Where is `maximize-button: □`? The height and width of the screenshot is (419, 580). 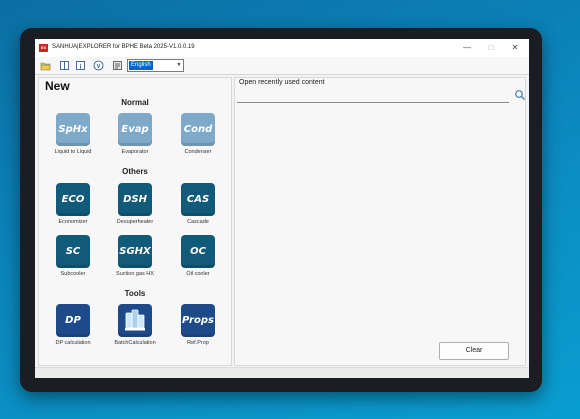
maximize-button: □ is located at coordinates (491, 48).